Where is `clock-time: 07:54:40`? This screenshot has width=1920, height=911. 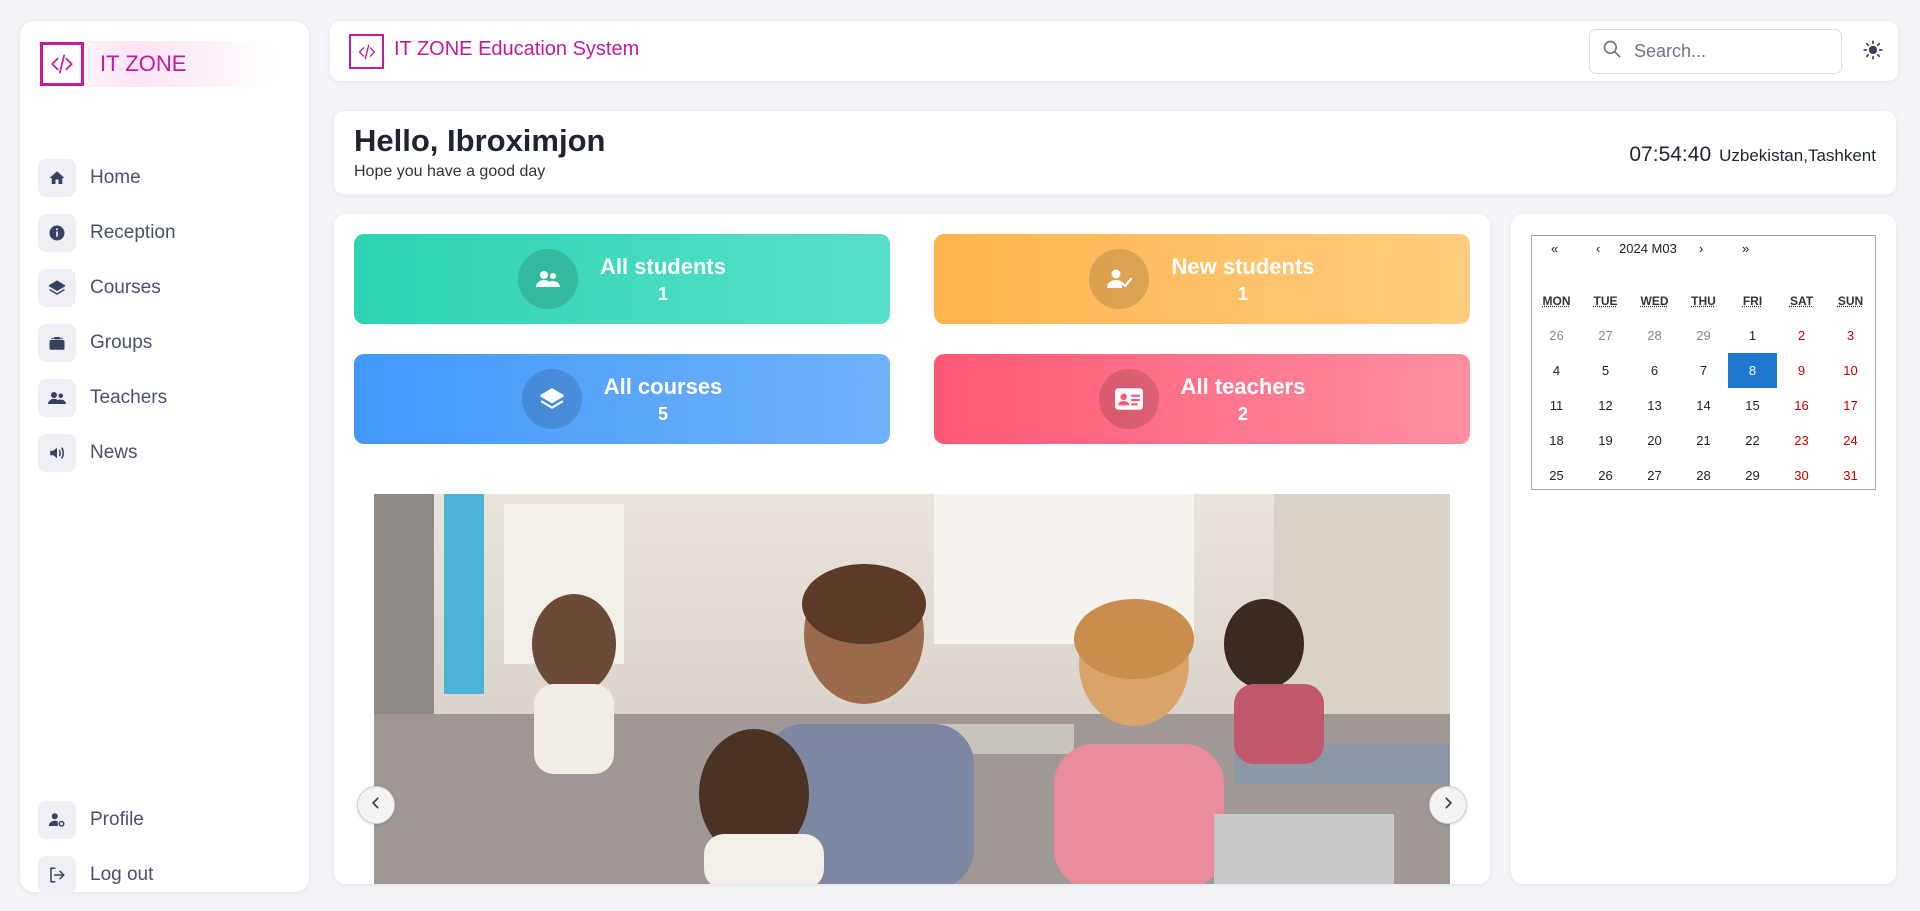
clock-time: 07:54:40 is located at coordinates (1670, 154).